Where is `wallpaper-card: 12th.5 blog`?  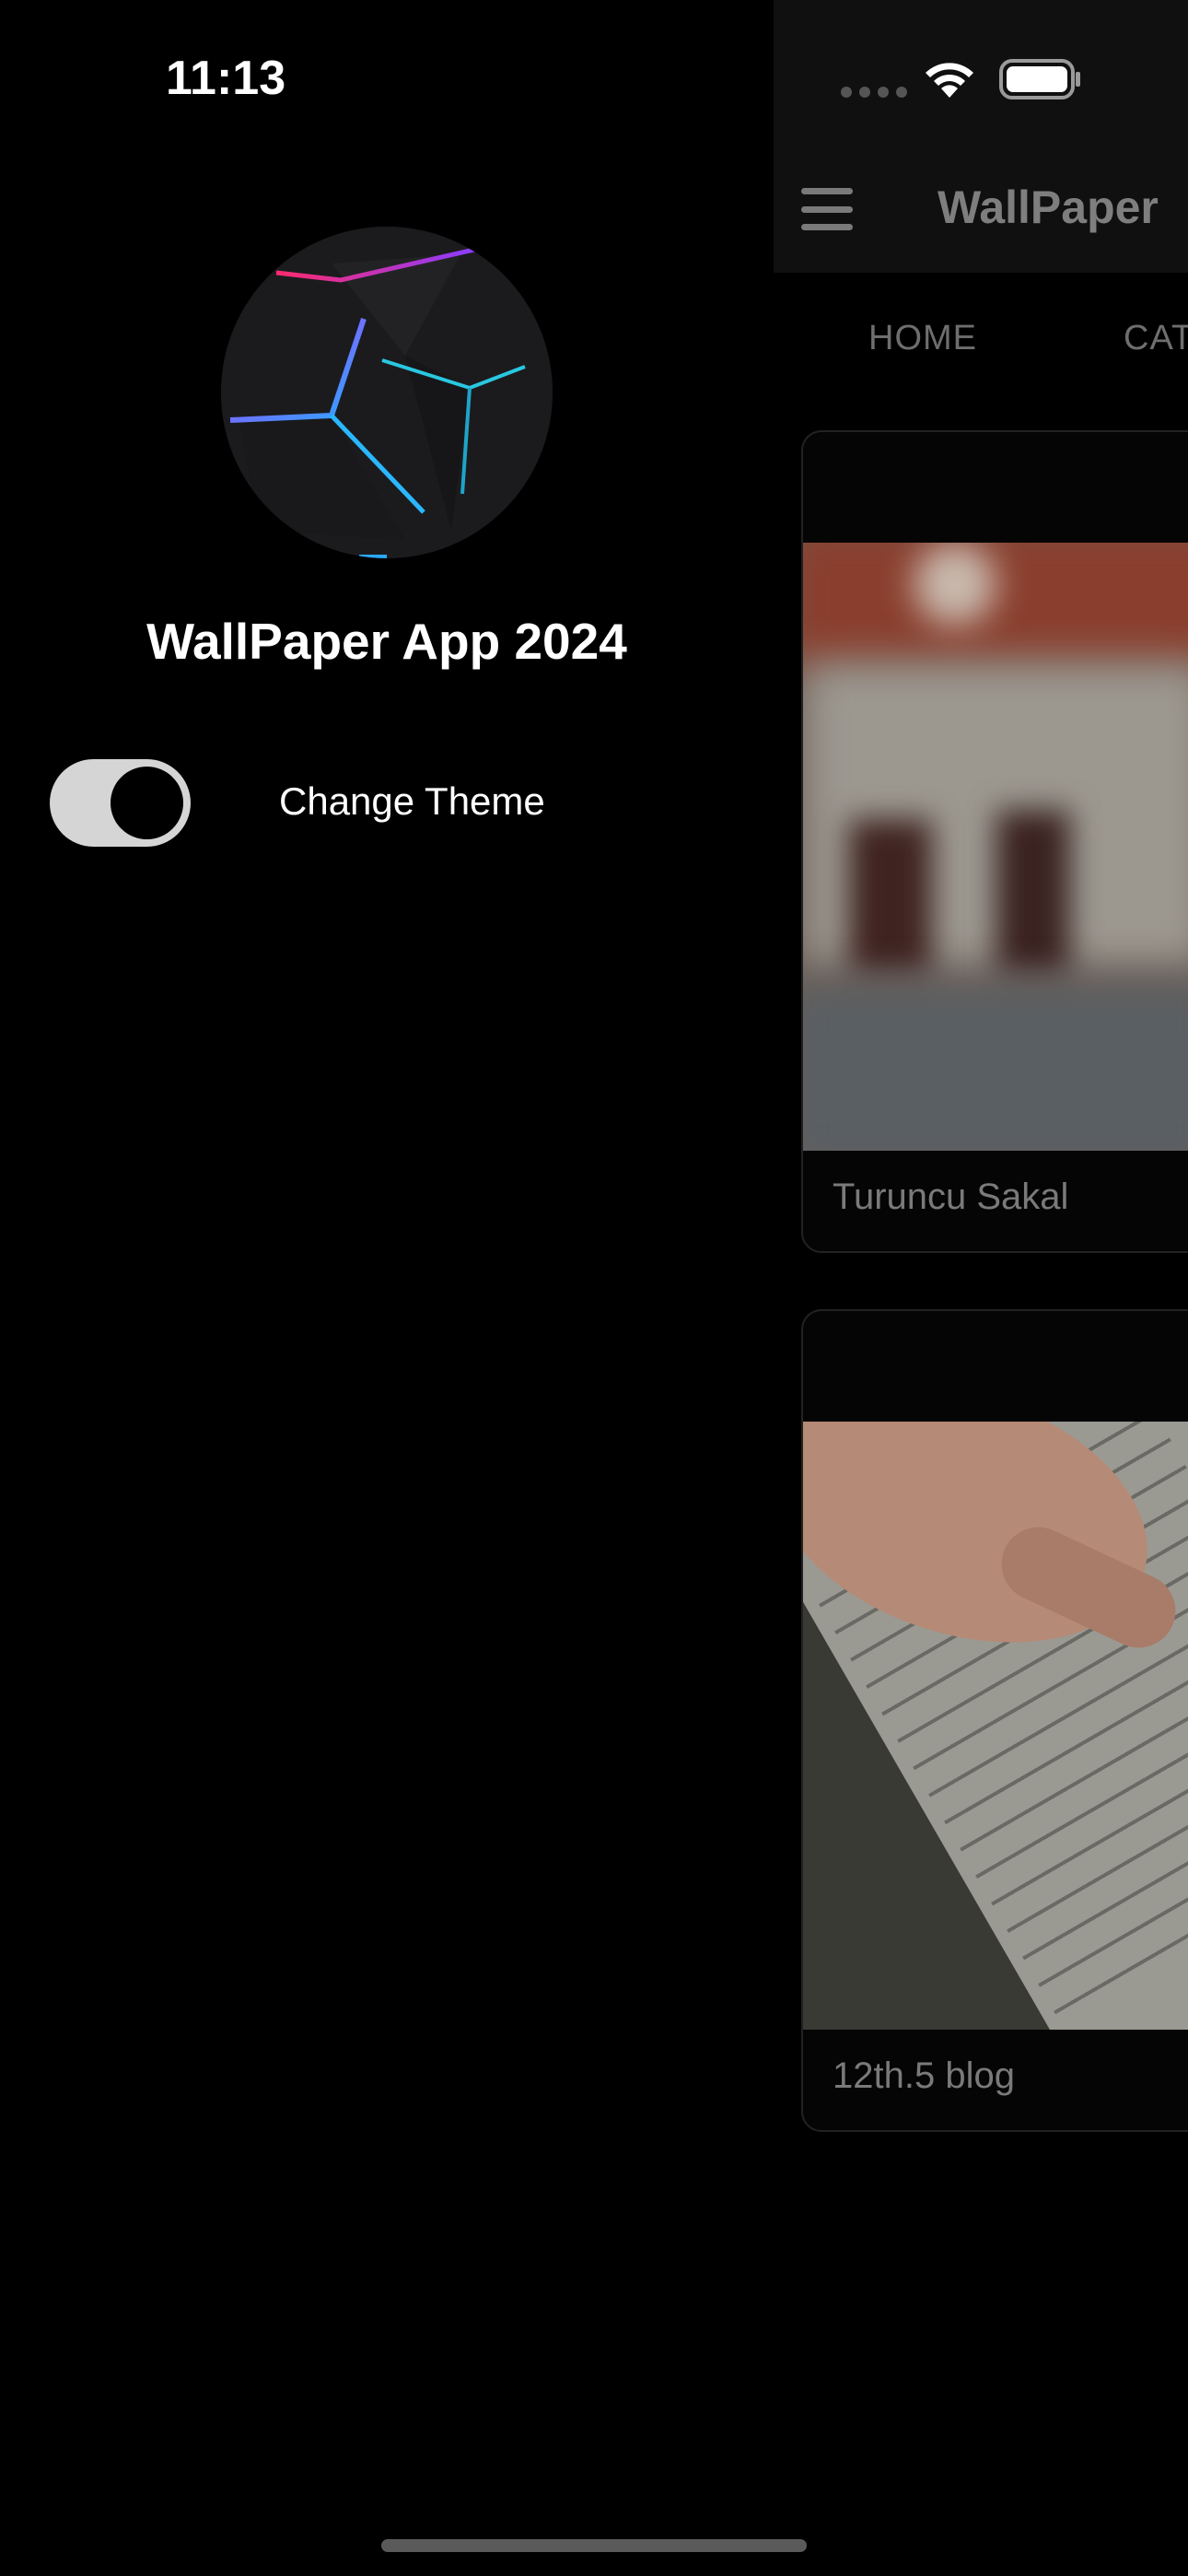
wallpaper-card: 12th.5 blog is located at coordinates (995, 1720).